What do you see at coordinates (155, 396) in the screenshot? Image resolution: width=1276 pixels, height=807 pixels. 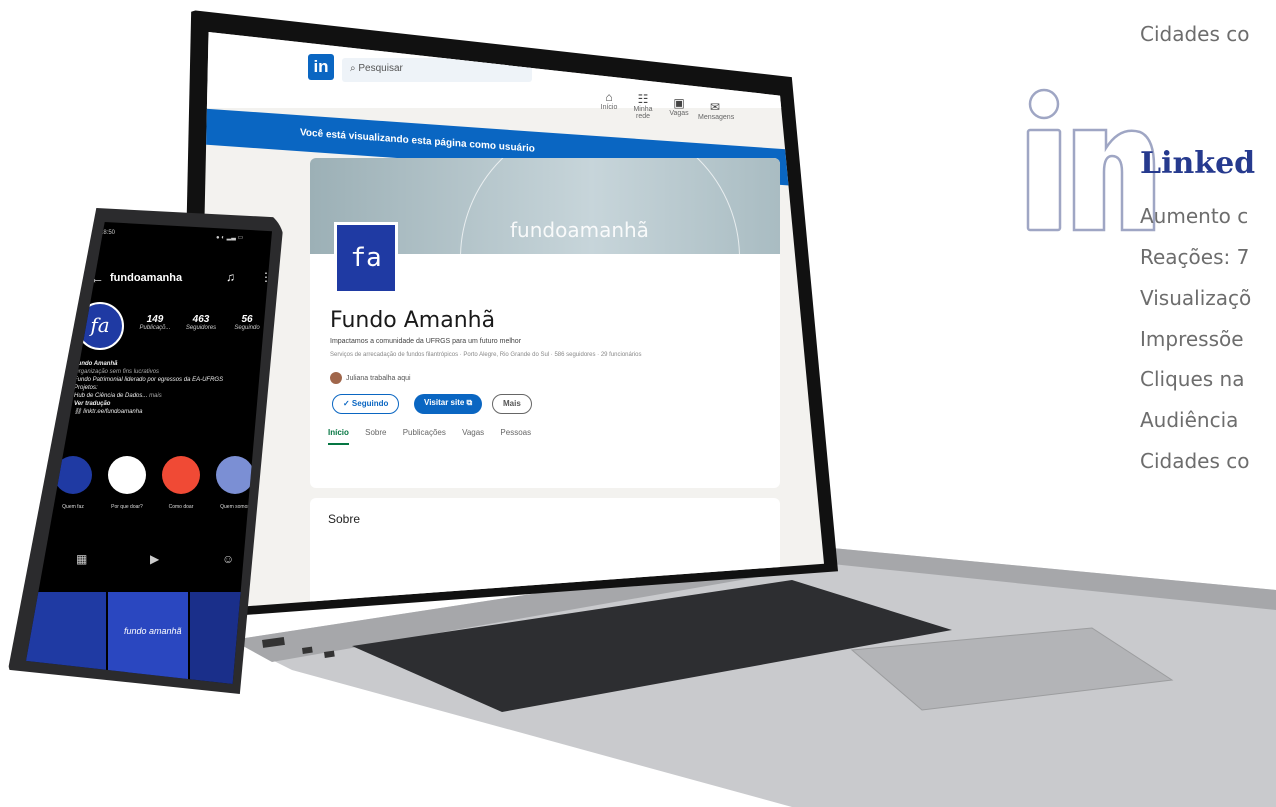 I see `bio-more-link: mais` at bounding box center [155, 396].